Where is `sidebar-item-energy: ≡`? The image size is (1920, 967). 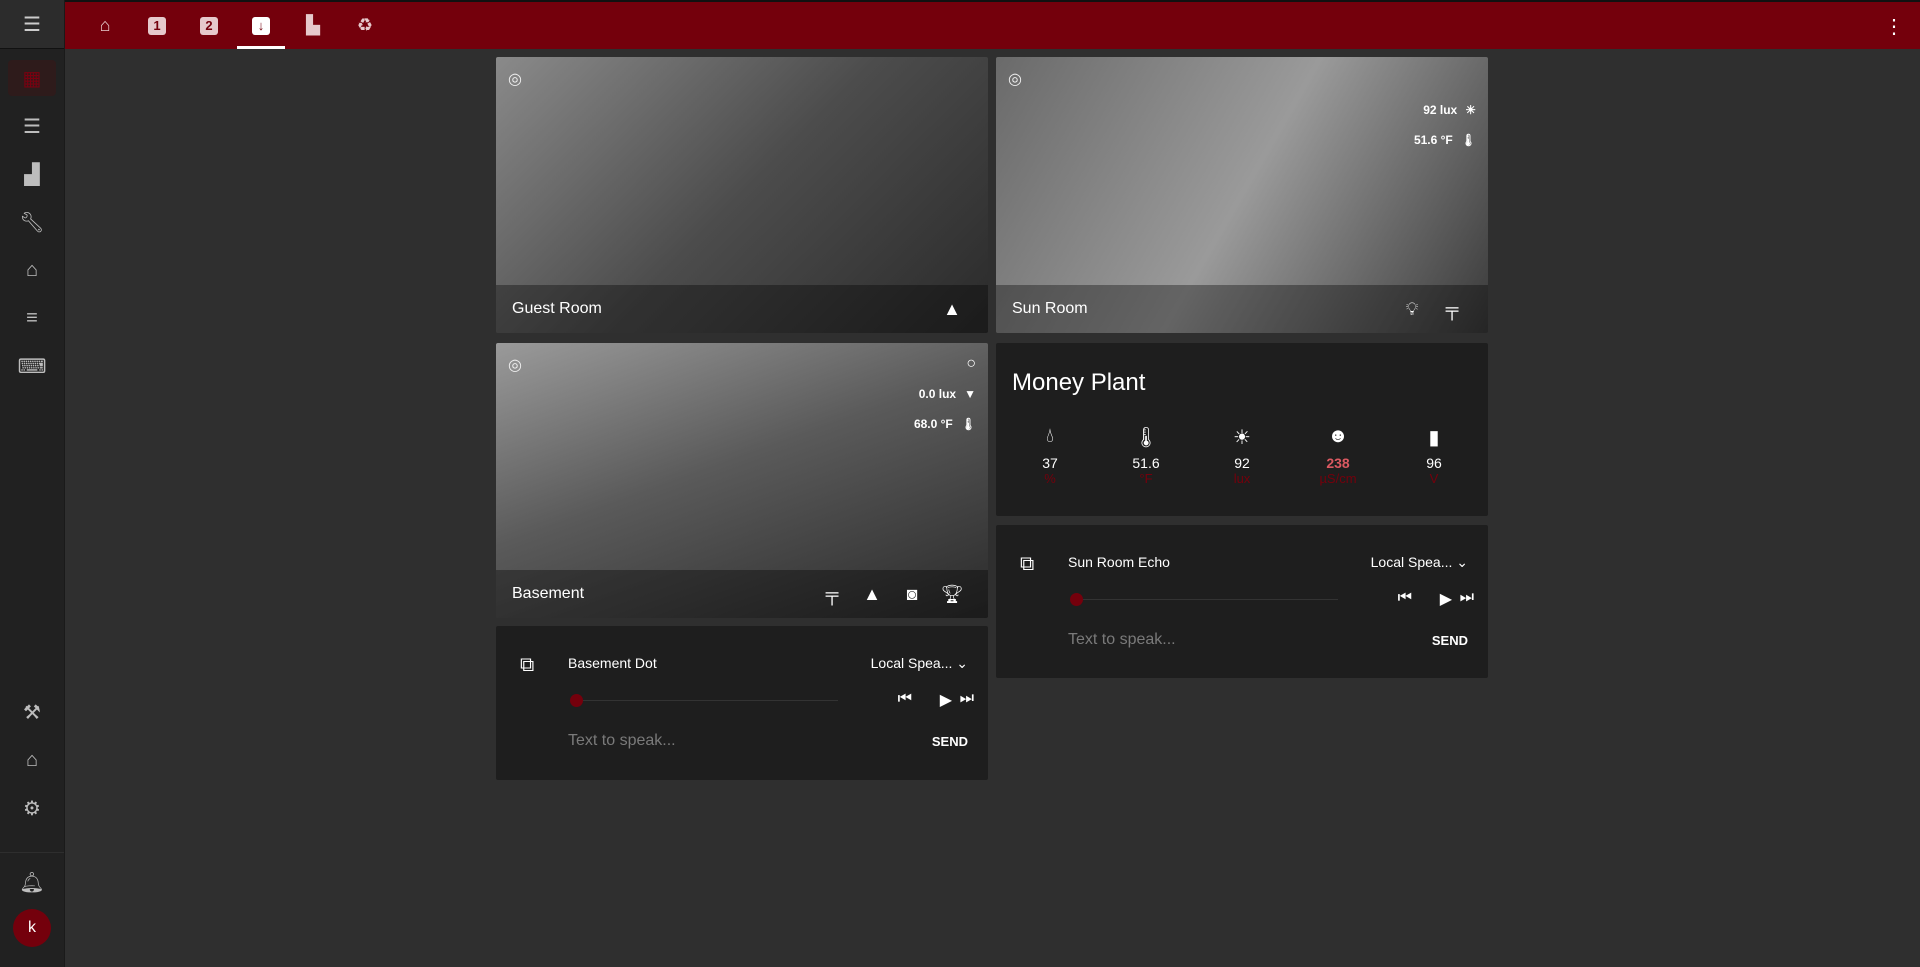
sidebar-item-energy: ≡ is located at coordinates (32, 318).